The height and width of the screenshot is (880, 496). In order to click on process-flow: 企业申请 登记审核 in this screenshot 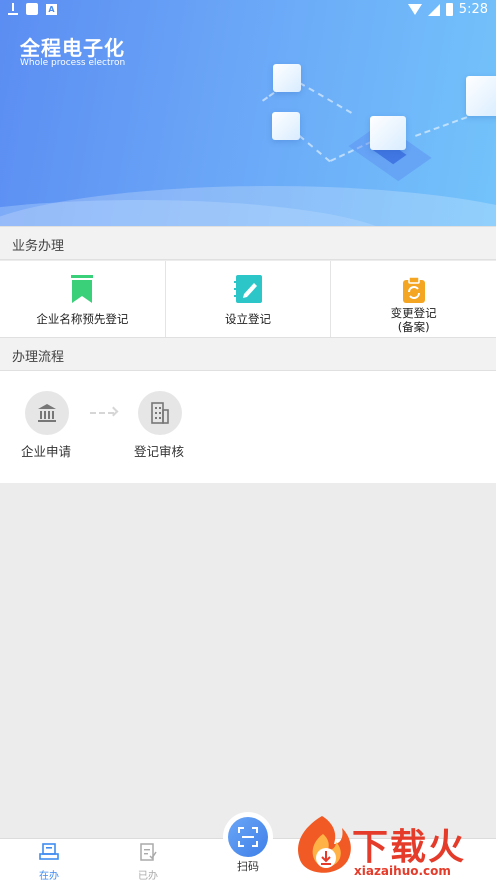, I will do `click(248, 427)`.